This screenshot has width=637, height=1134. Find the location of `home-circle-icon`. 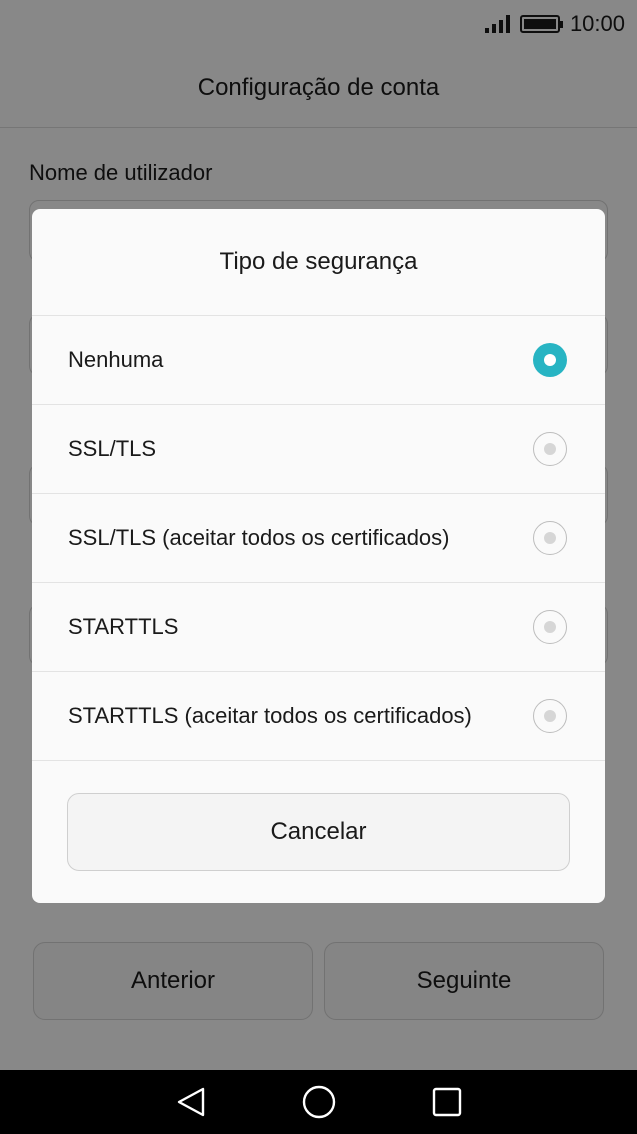

home-circle-icon is located at coordinates (319, 1102).